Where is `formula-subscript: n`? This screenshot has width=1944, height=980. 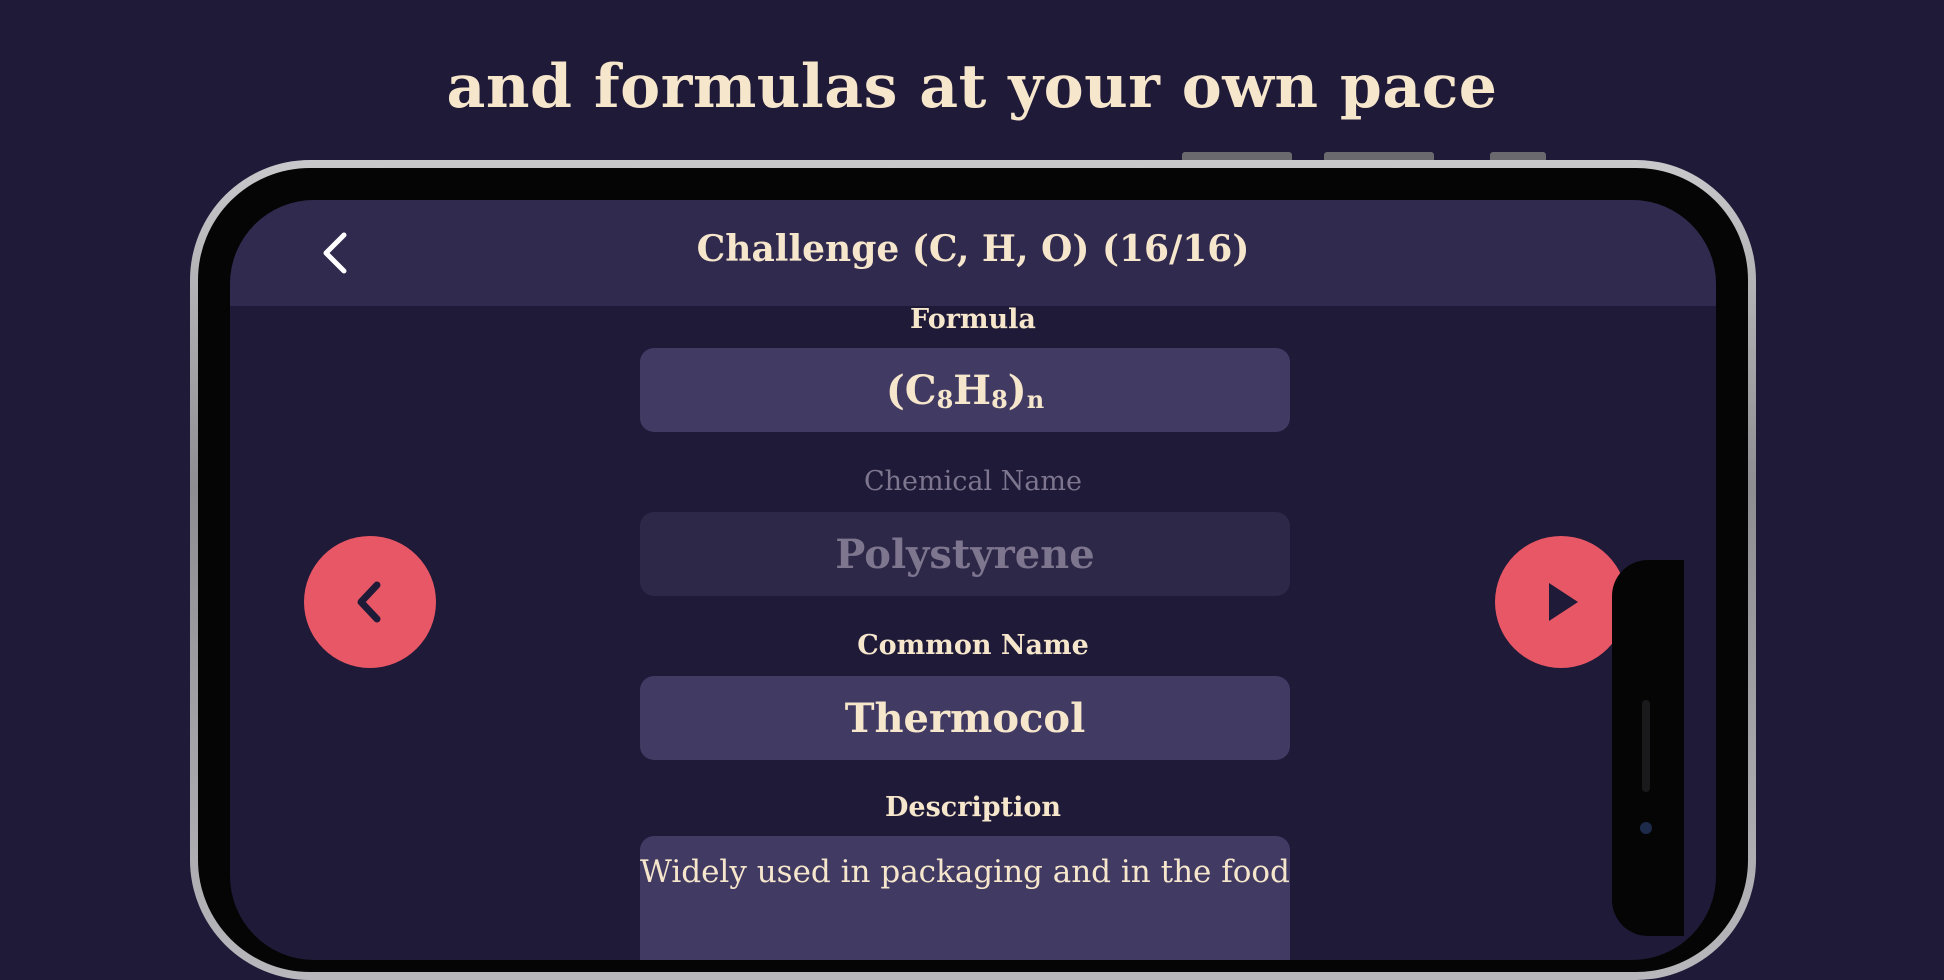
formula-subscript: n is located at coordinates (1035, 399).